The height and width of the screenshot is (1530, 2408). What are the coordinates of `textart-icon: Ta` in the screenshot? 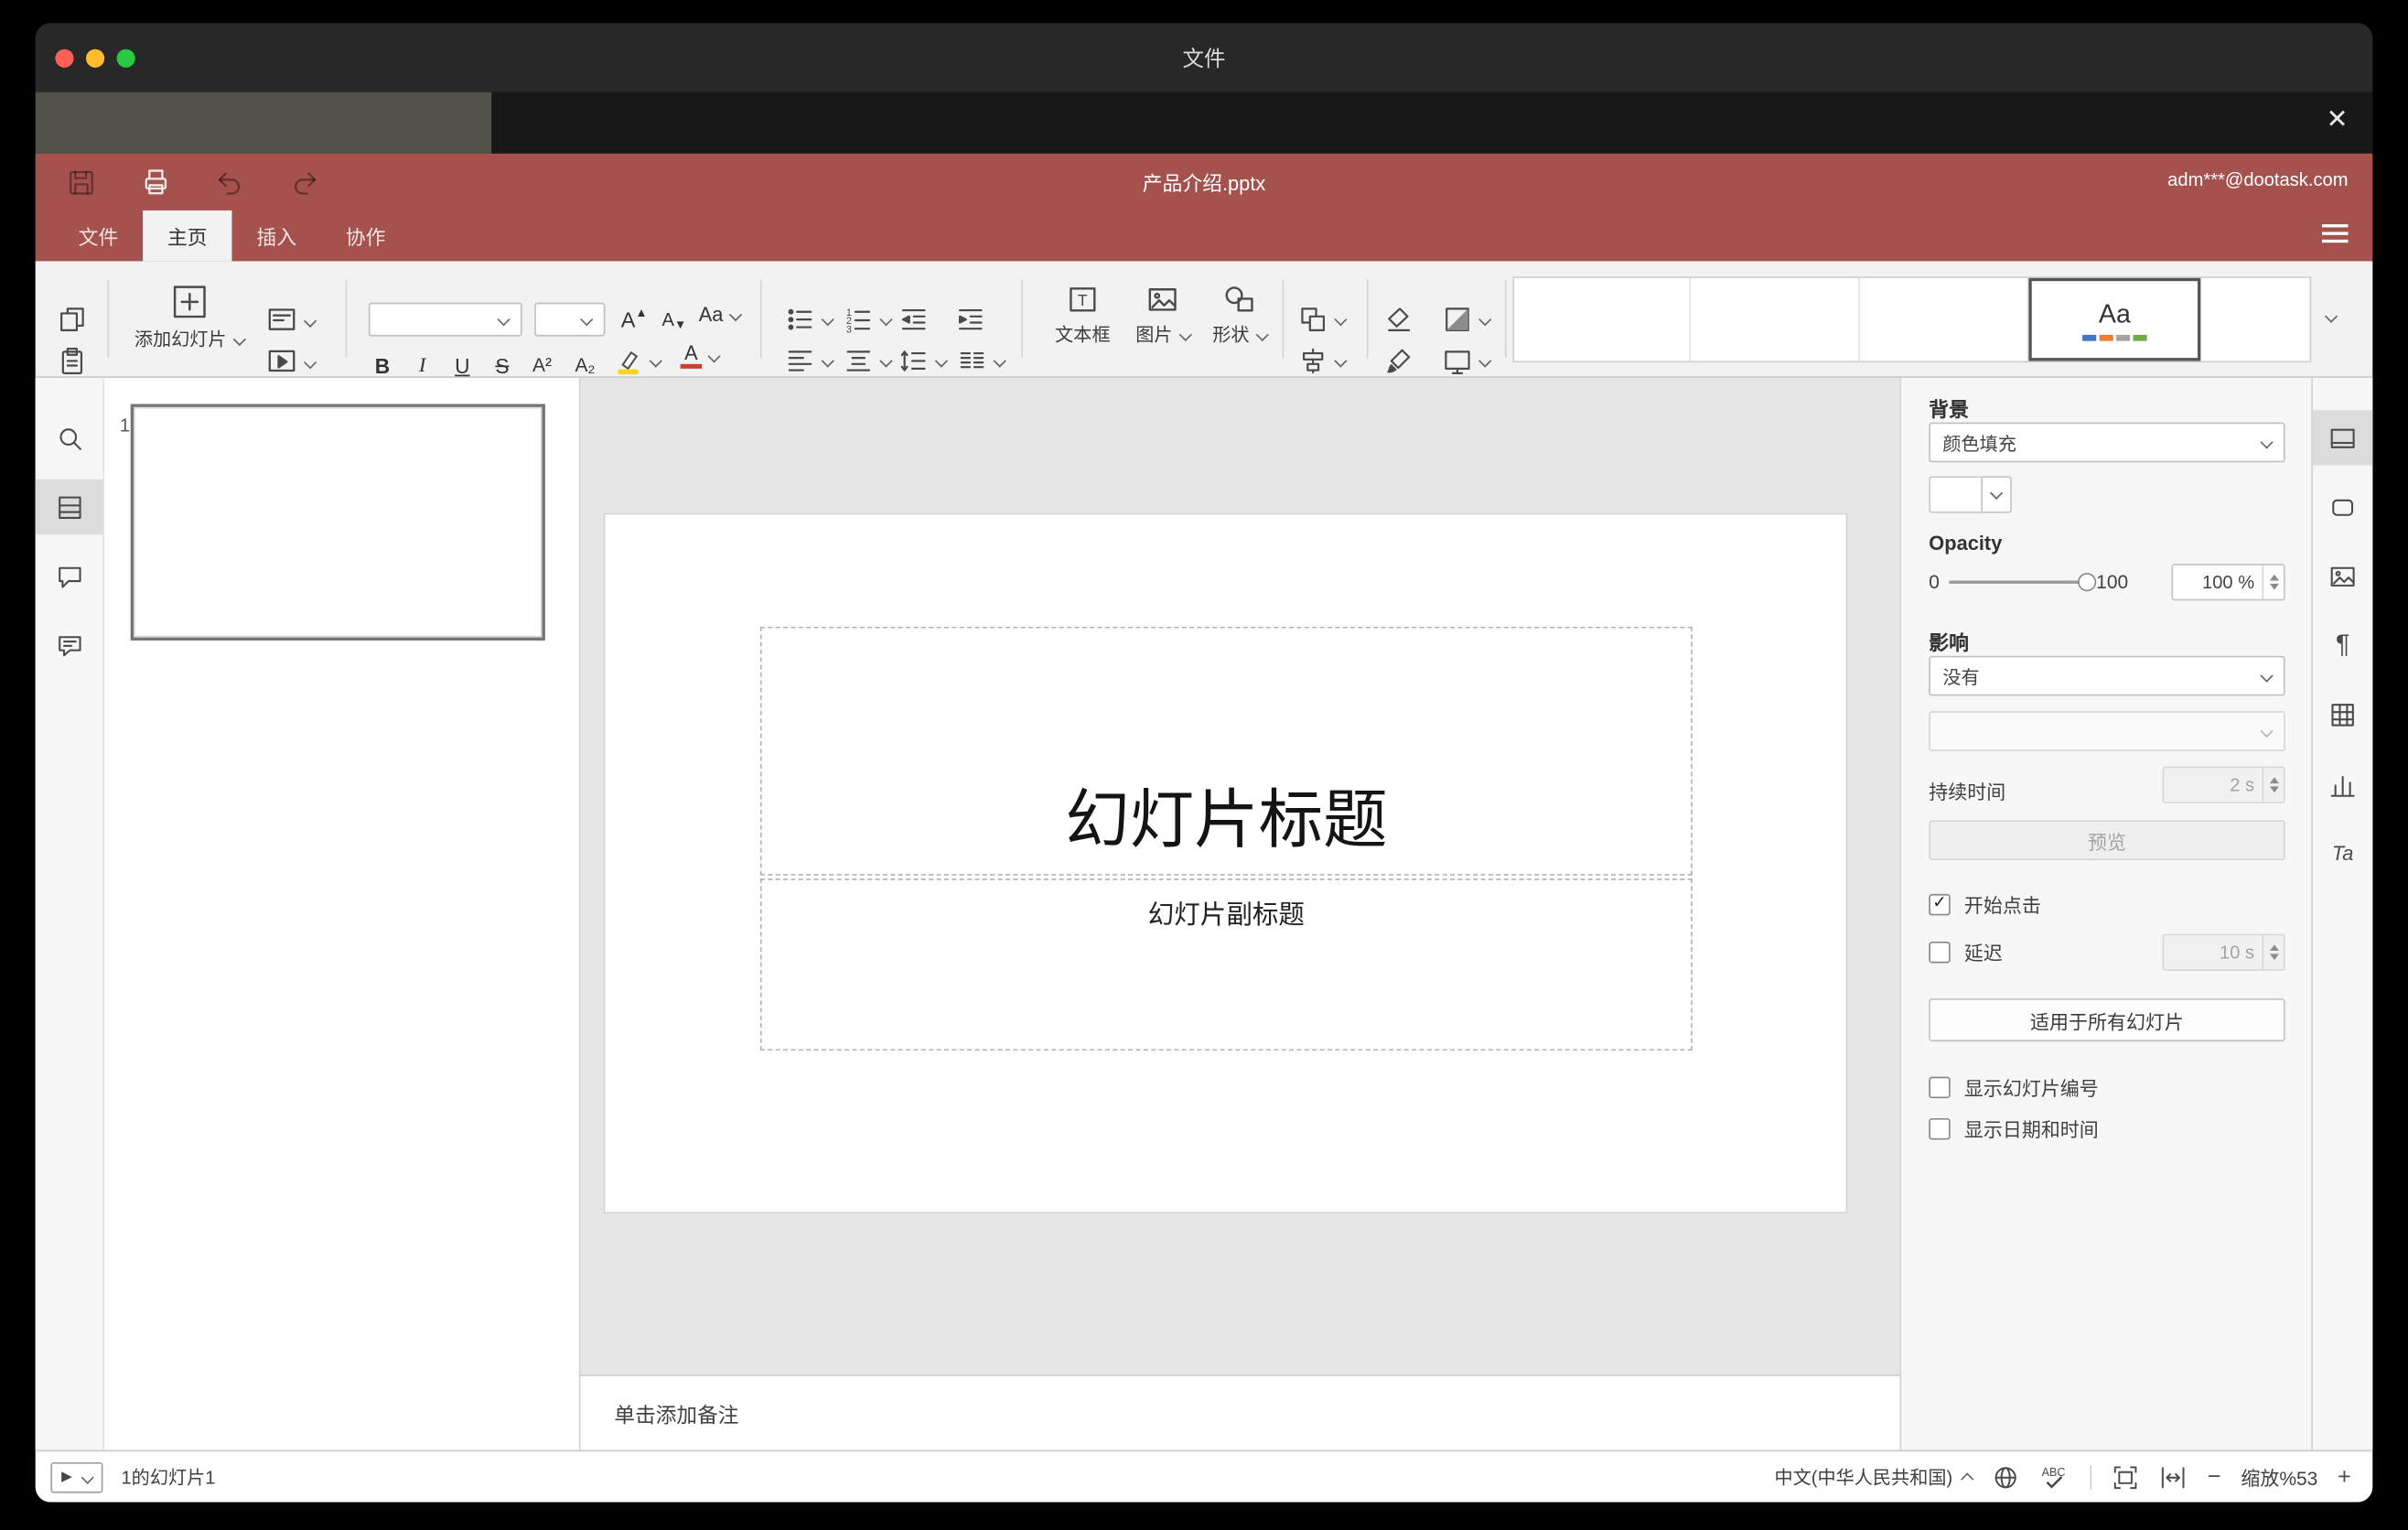 It's located at (2342, 853).